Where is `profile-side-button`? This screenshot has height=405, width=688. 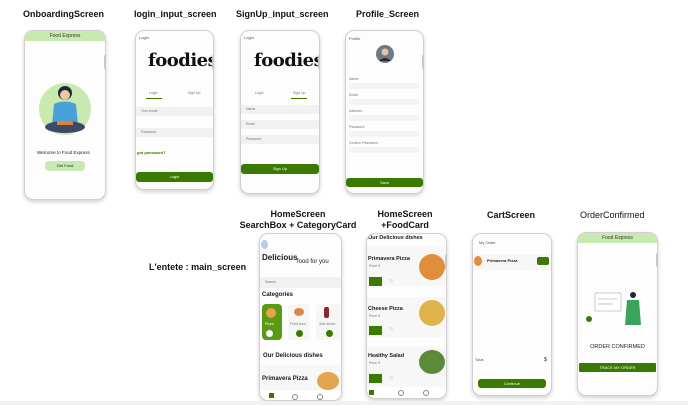
profile-side-button is located at coordinates (423, 62).